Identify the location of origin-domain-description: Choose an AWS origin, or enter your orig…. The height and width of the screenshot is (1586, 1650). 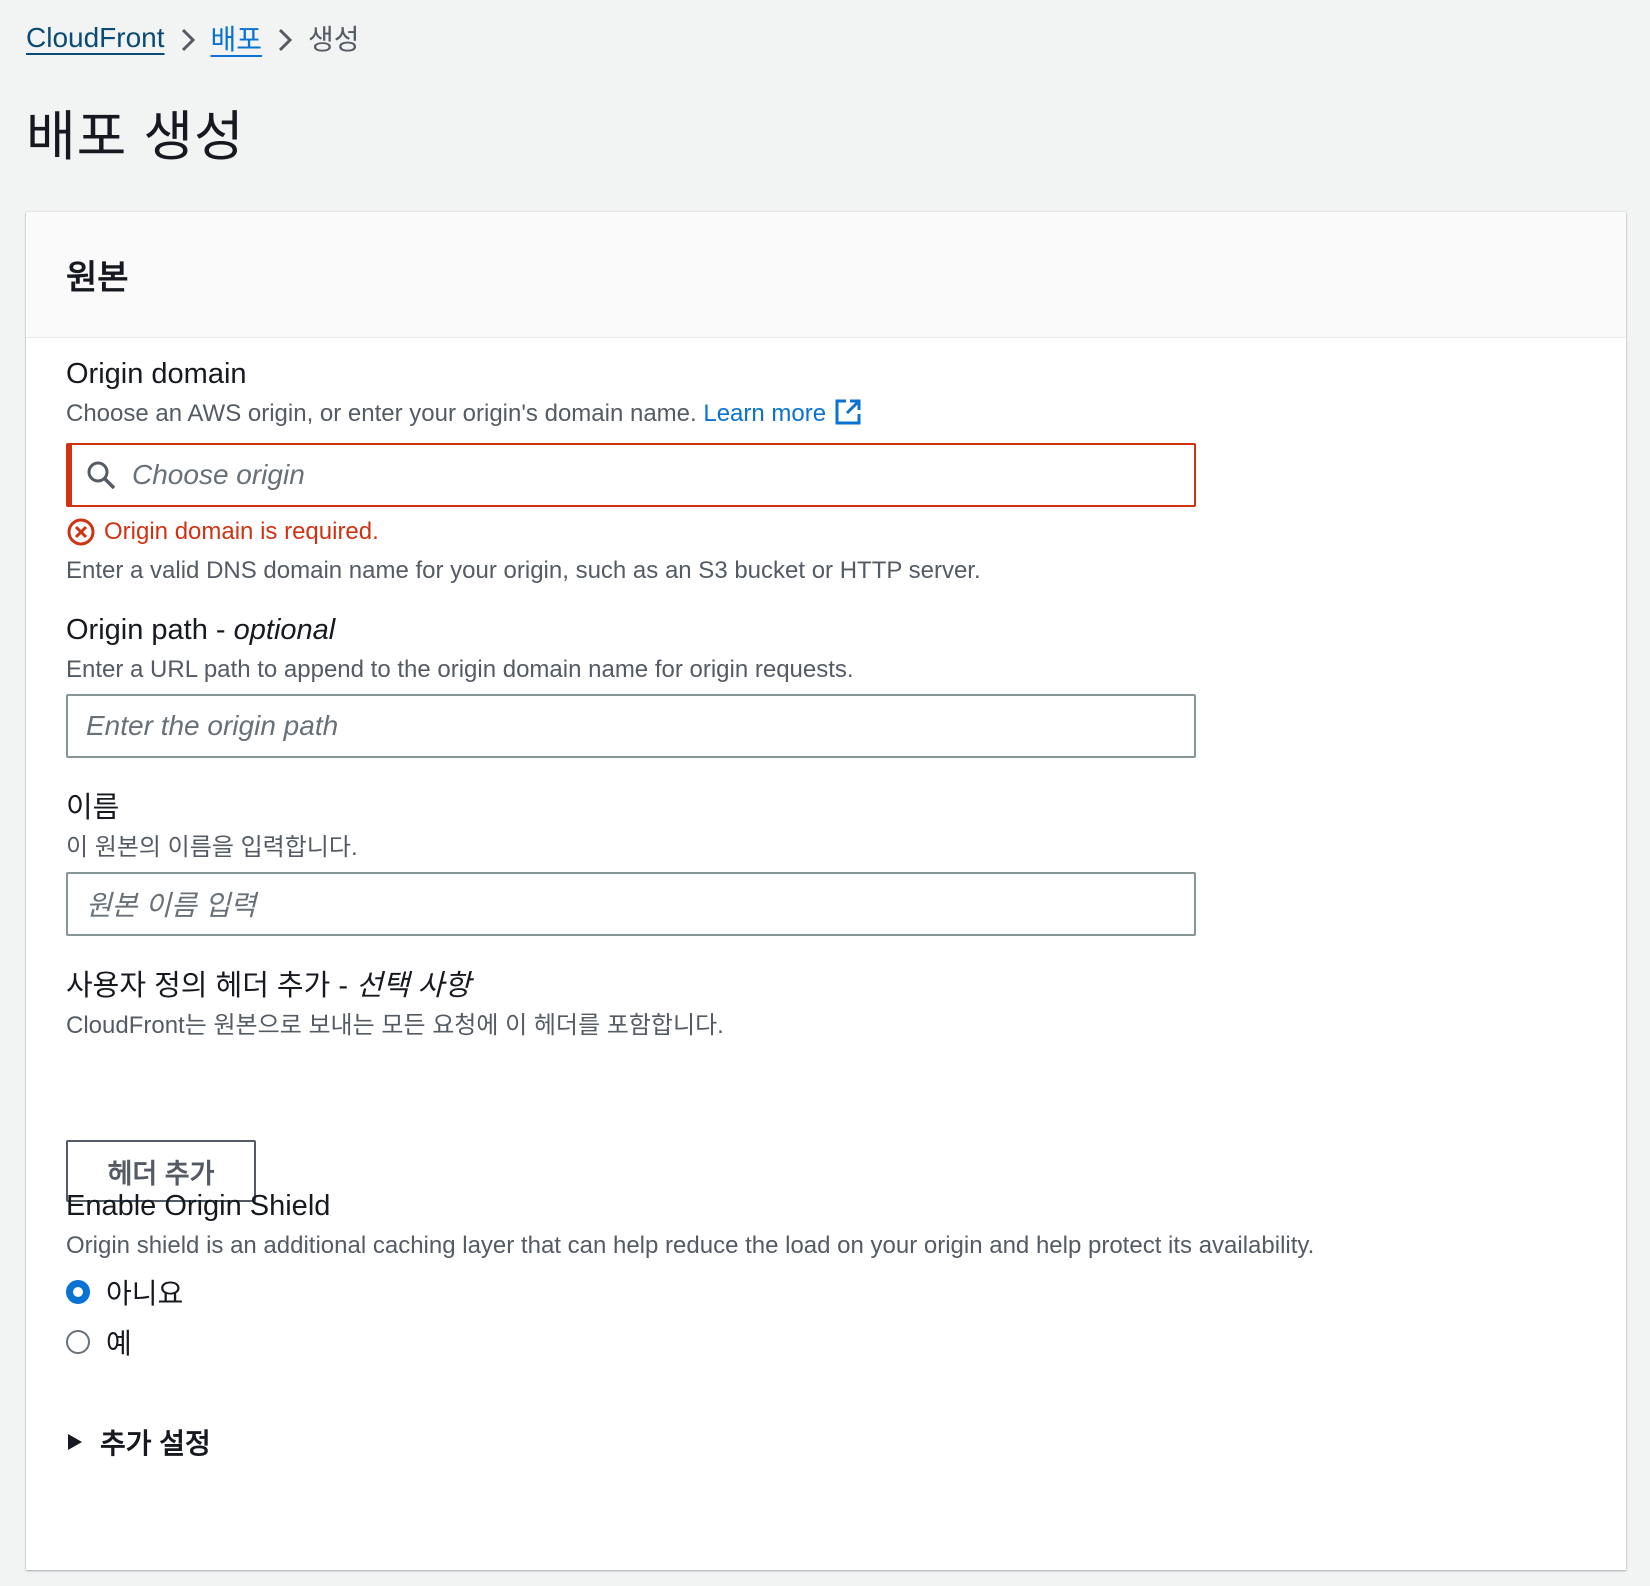
(631, 416).